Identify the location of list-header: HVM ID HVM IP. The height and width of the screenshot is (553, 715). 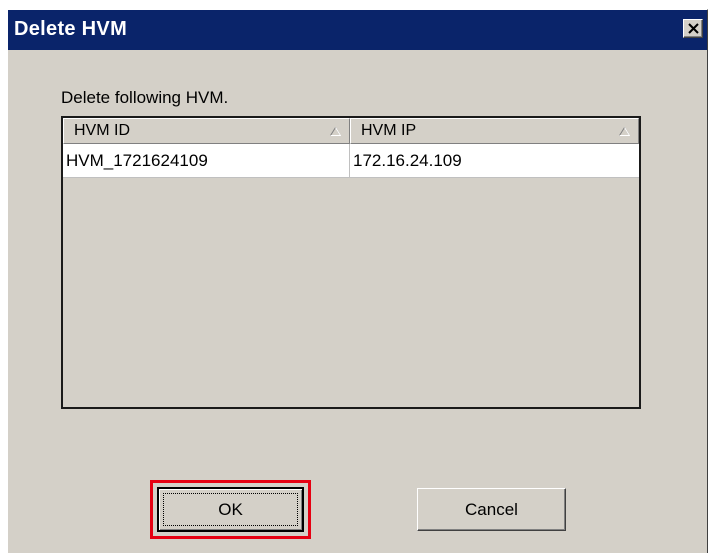
(351, 131).